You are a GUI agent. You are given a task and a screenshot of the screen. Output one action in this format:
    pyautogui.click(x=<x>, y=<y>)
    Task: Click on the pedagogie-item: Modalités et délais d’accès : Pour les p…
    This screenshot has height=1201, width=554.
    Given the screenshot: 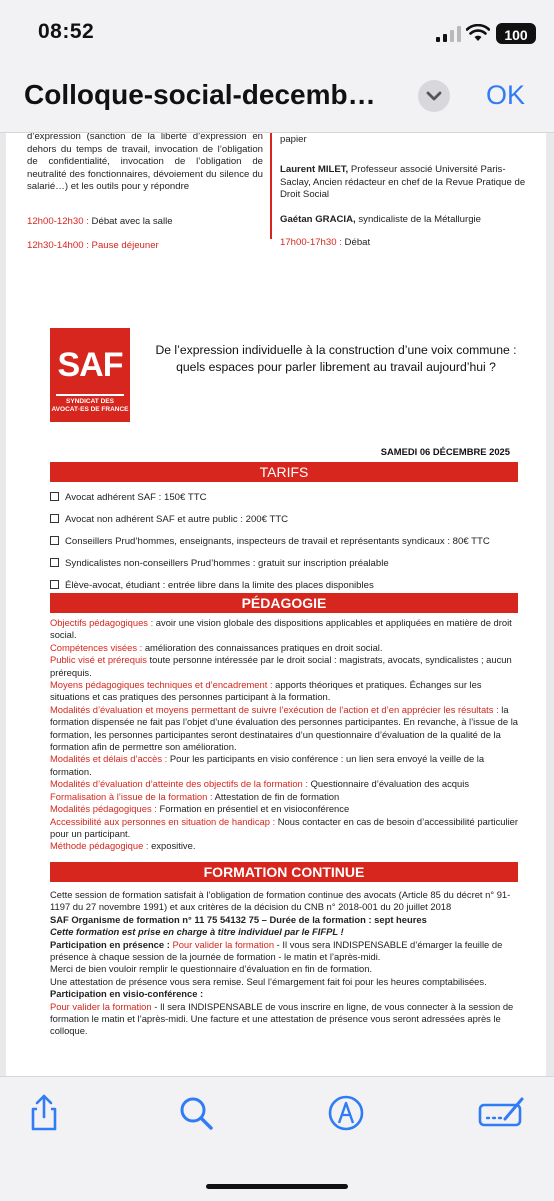 What is the action you would take?
    pyautogui.click(x=285, y=765)
    